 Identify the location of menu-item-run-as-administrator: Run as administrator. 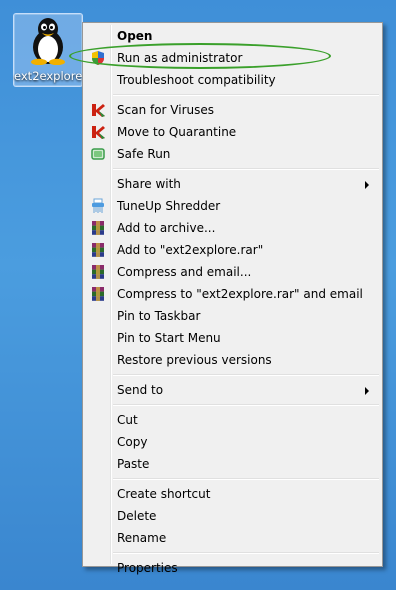
(232, 58).